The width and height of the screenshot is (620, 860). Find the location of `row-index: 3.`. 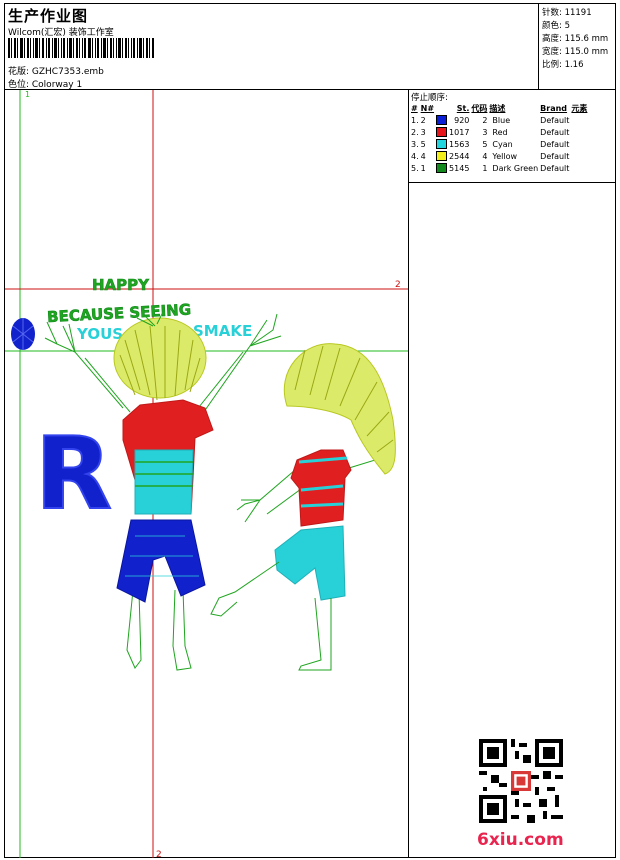

row-index: 3. is located at coordinates (415, 144).